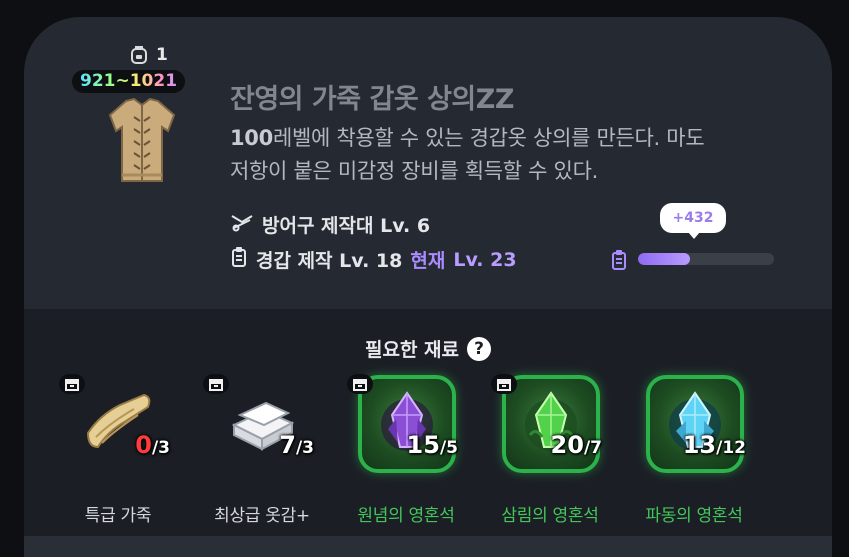 This screenshot has height=557, width=849. What do you see at coordinates (706, 259) in the screenshot?
I see `exp-progress-bar` at bounding box center [706, 259].